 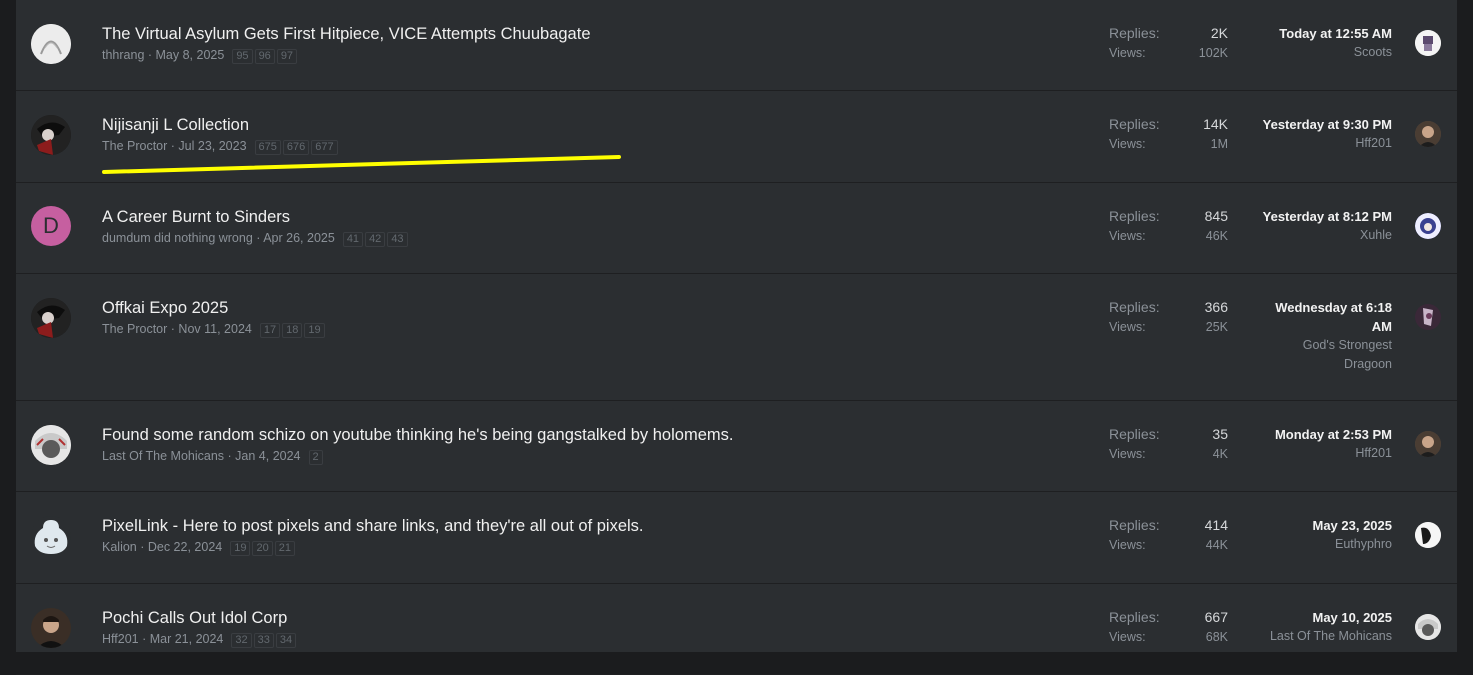 I want to click on views-count: 4K, so click(x=1220, y=454).